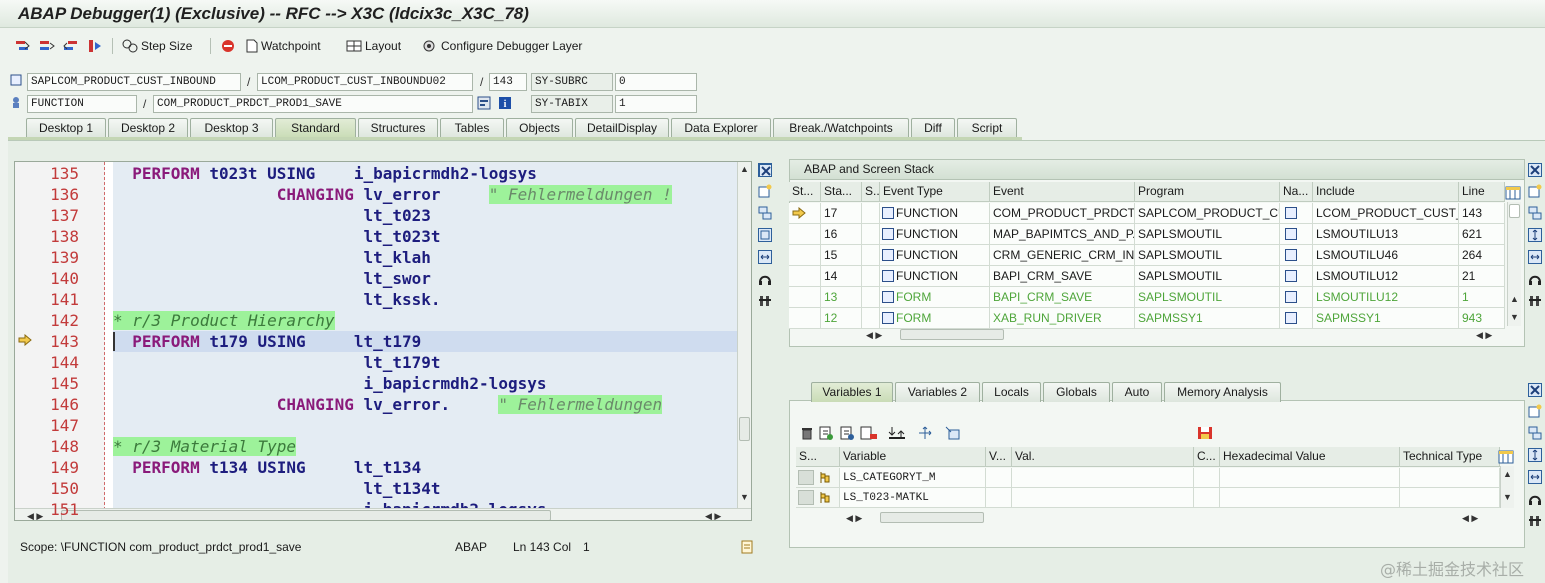 This screenshot has width=1545, height=583. What do you see at coordinates (47, 299) in the screenshot?
I see `line-number: 141` at bounding box center [47, 299].